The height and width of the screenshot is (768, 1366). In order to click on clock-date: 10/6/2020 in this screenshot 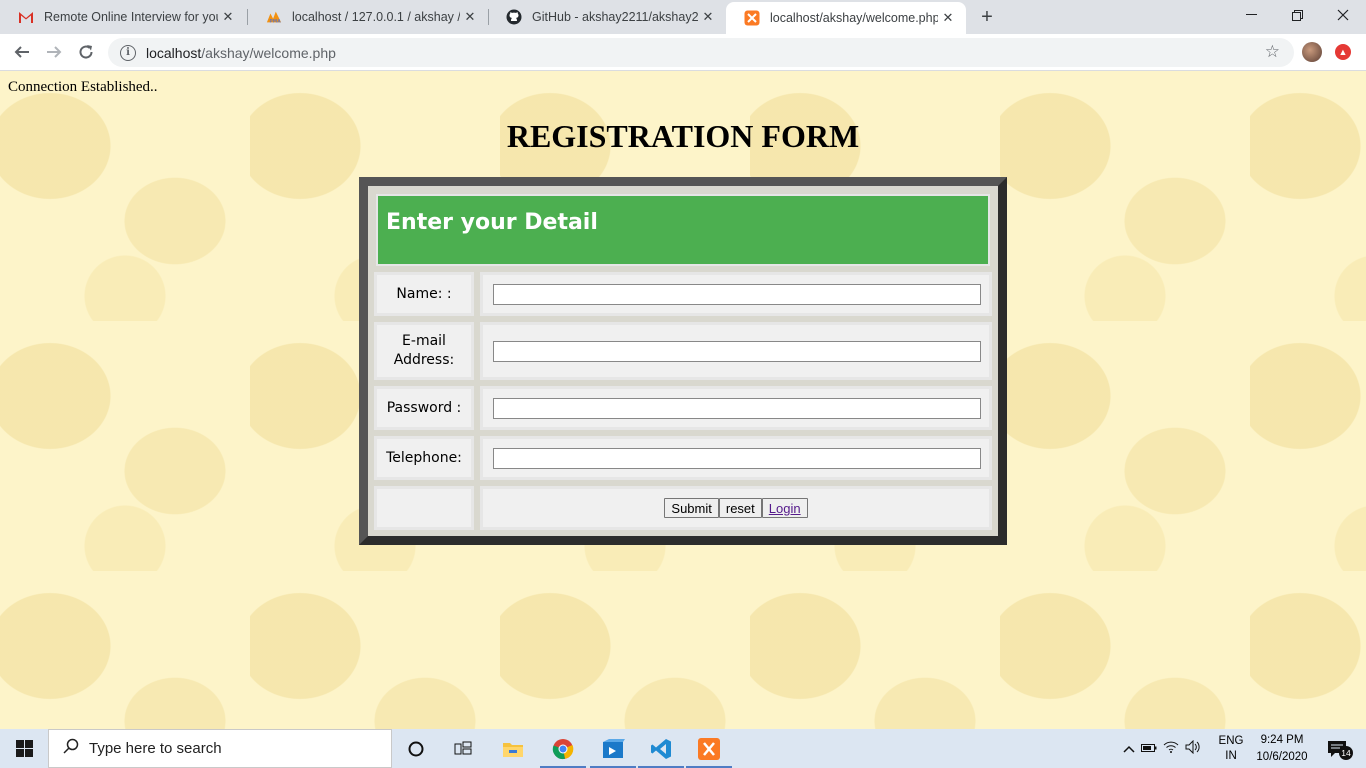, I will do `click(1282, 756)`.